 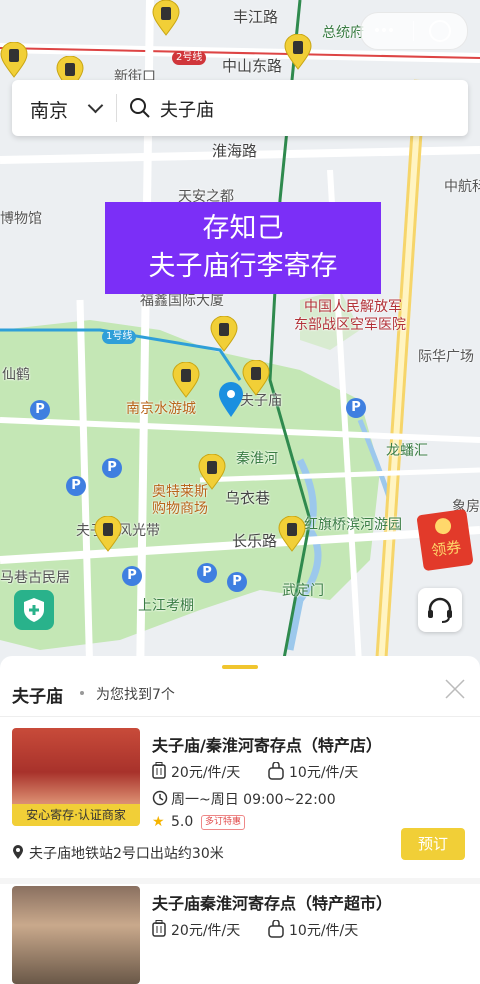 I want to click on business-hours: 周一~周日 09:00~22:00, so click(x=253, y=800).